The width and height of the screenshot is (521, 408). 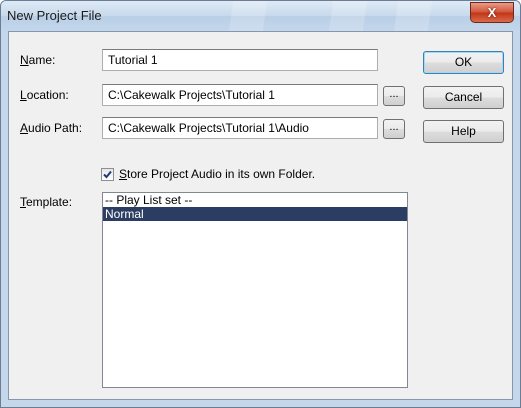 I want to click on close-icon: X, so click(x=492, y=12).